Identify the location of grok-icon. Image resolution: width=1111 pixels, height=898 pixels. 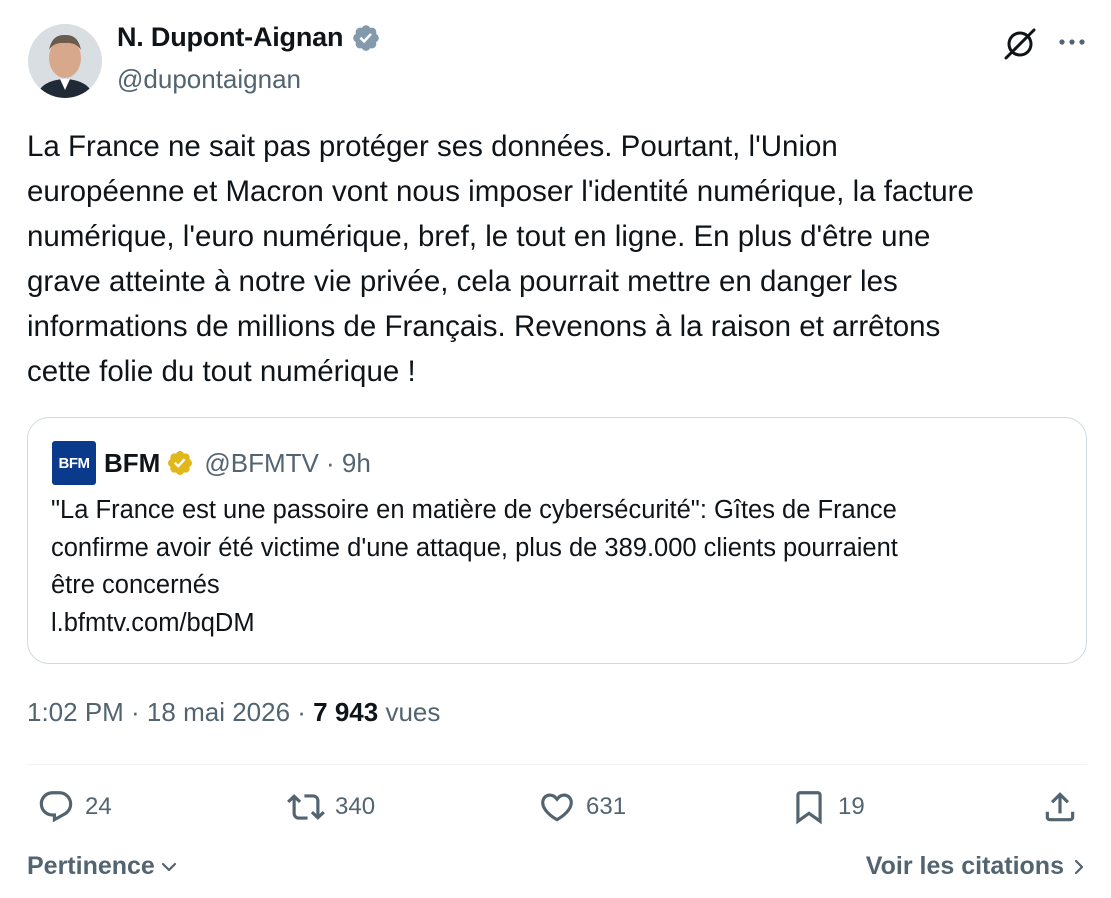
(1020, 44).